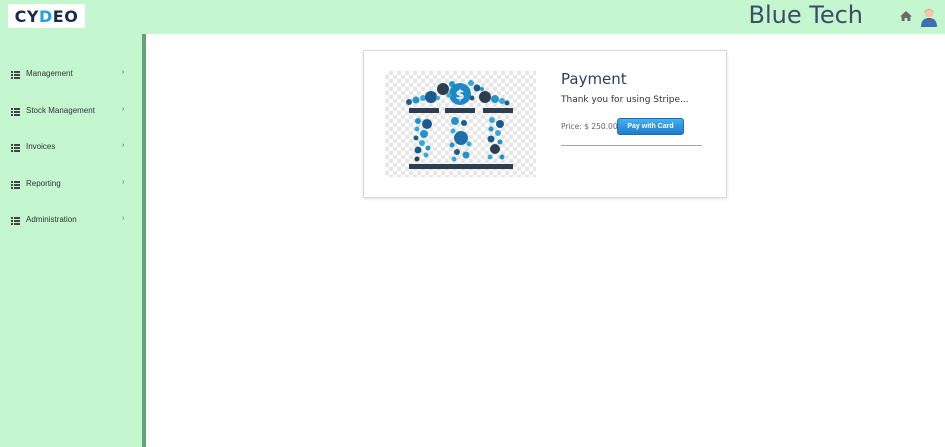  I want to click on sidebar-item-stock-management: Stock Management ›, so click(71, 112).